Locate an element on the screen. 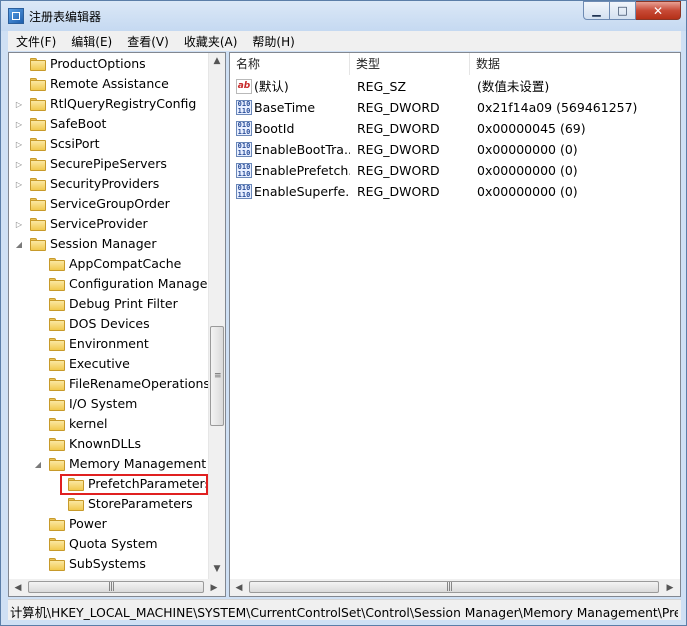  tree-item: Environment is located at coordinates (109, 344).